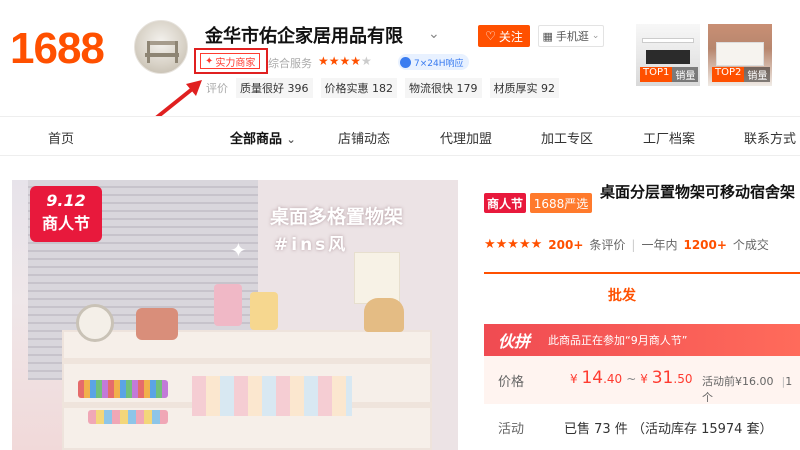 The image size is (800, 450). I want to click on sparkle-icon: ✦, so click(238, 250).